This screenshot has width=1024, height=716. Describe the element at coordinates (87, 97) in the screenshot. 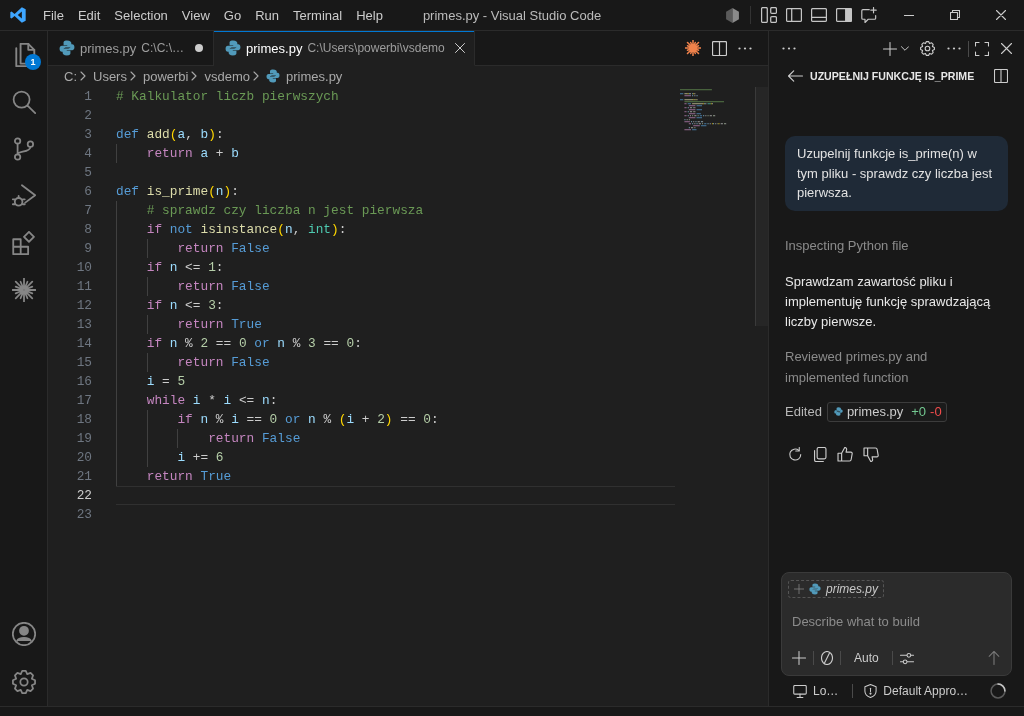

I see `line-number: 1` at that location.